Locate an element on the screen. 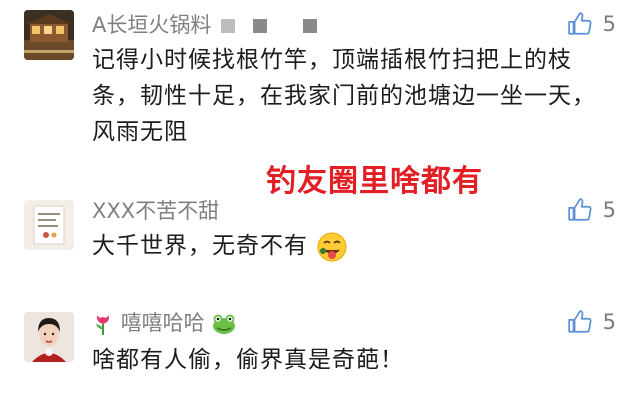 The height and width of the screenshot is (407, 640). restaurant-photo-avatar is located at coordinates (49, 35).